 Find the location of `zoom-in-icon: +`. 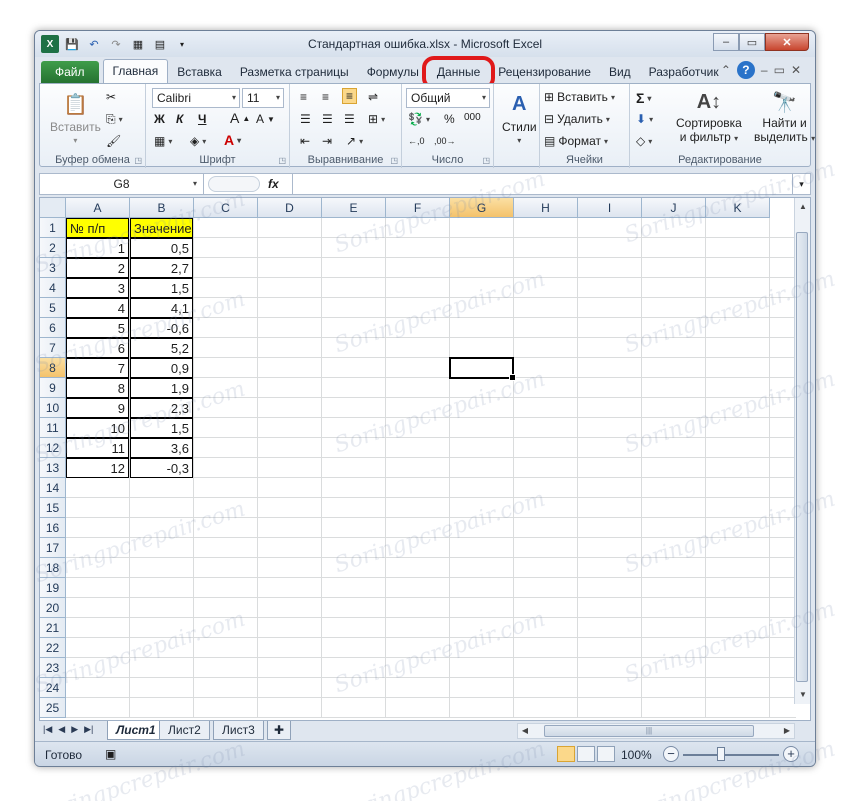

zoom-in-icon: + is located at coordinates (791, 754).